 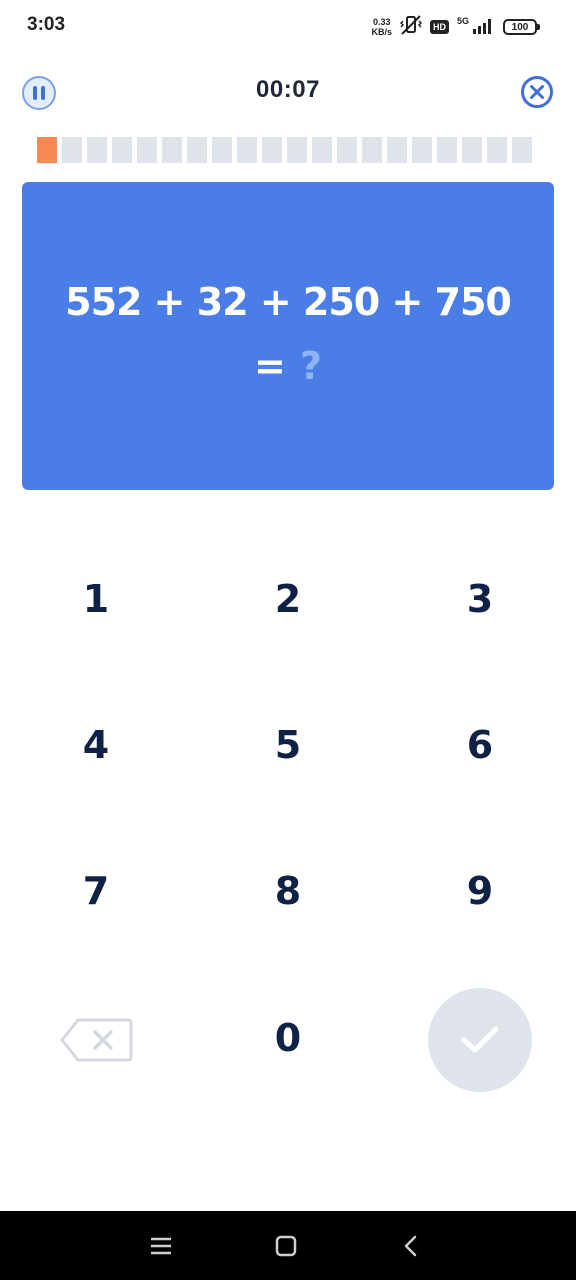 I want to click on hd-badge: HD, so click(x=439, y=27).